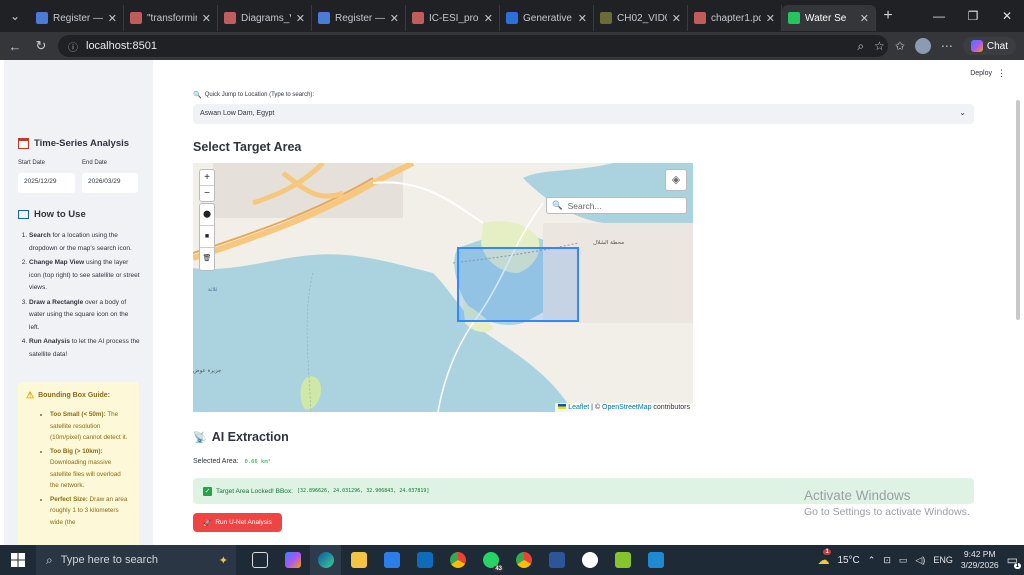  I want to click on notification-icon: ▭ 1, so click(1014, 561).